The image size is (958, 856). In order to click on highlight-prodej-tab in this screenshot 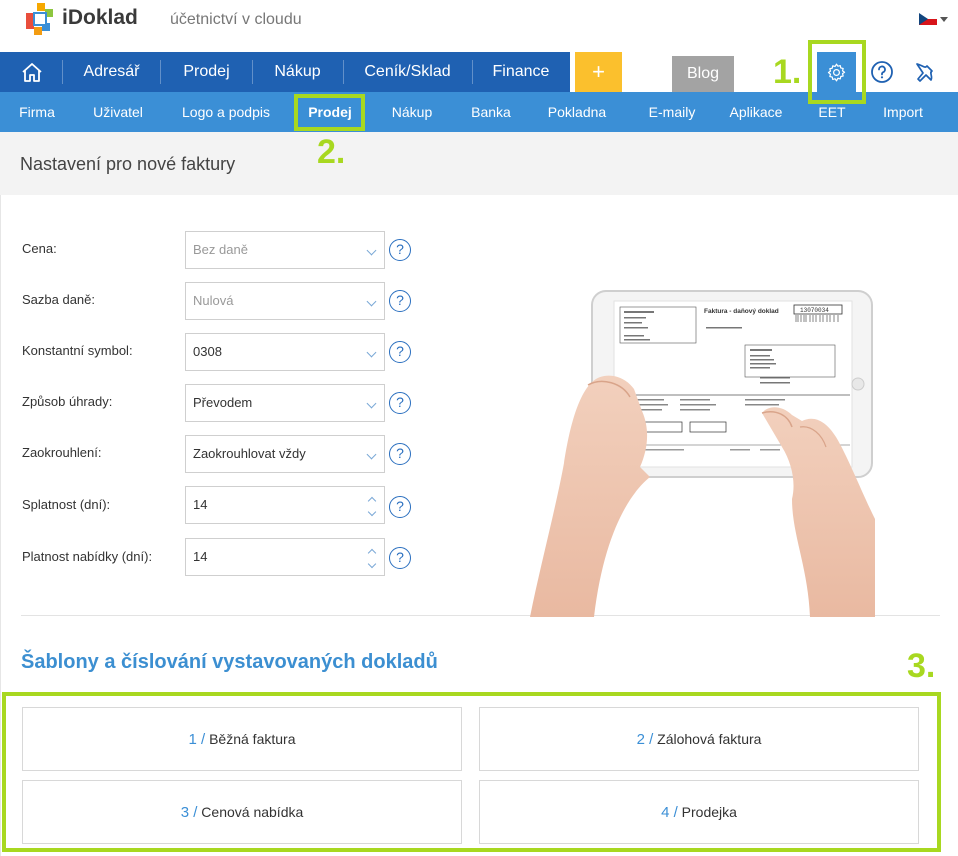, I will do `click(329, 112)`.